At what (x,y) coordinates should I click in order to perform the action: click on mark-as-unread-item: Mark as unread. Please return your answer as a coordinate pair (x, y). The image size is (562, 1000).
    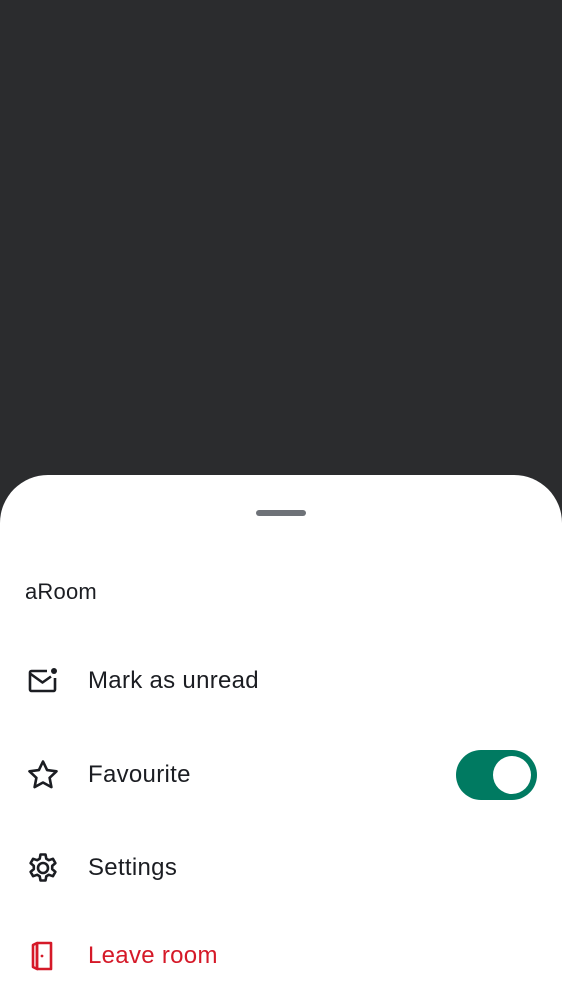
    Looking at the image, I should click on (281, 681).